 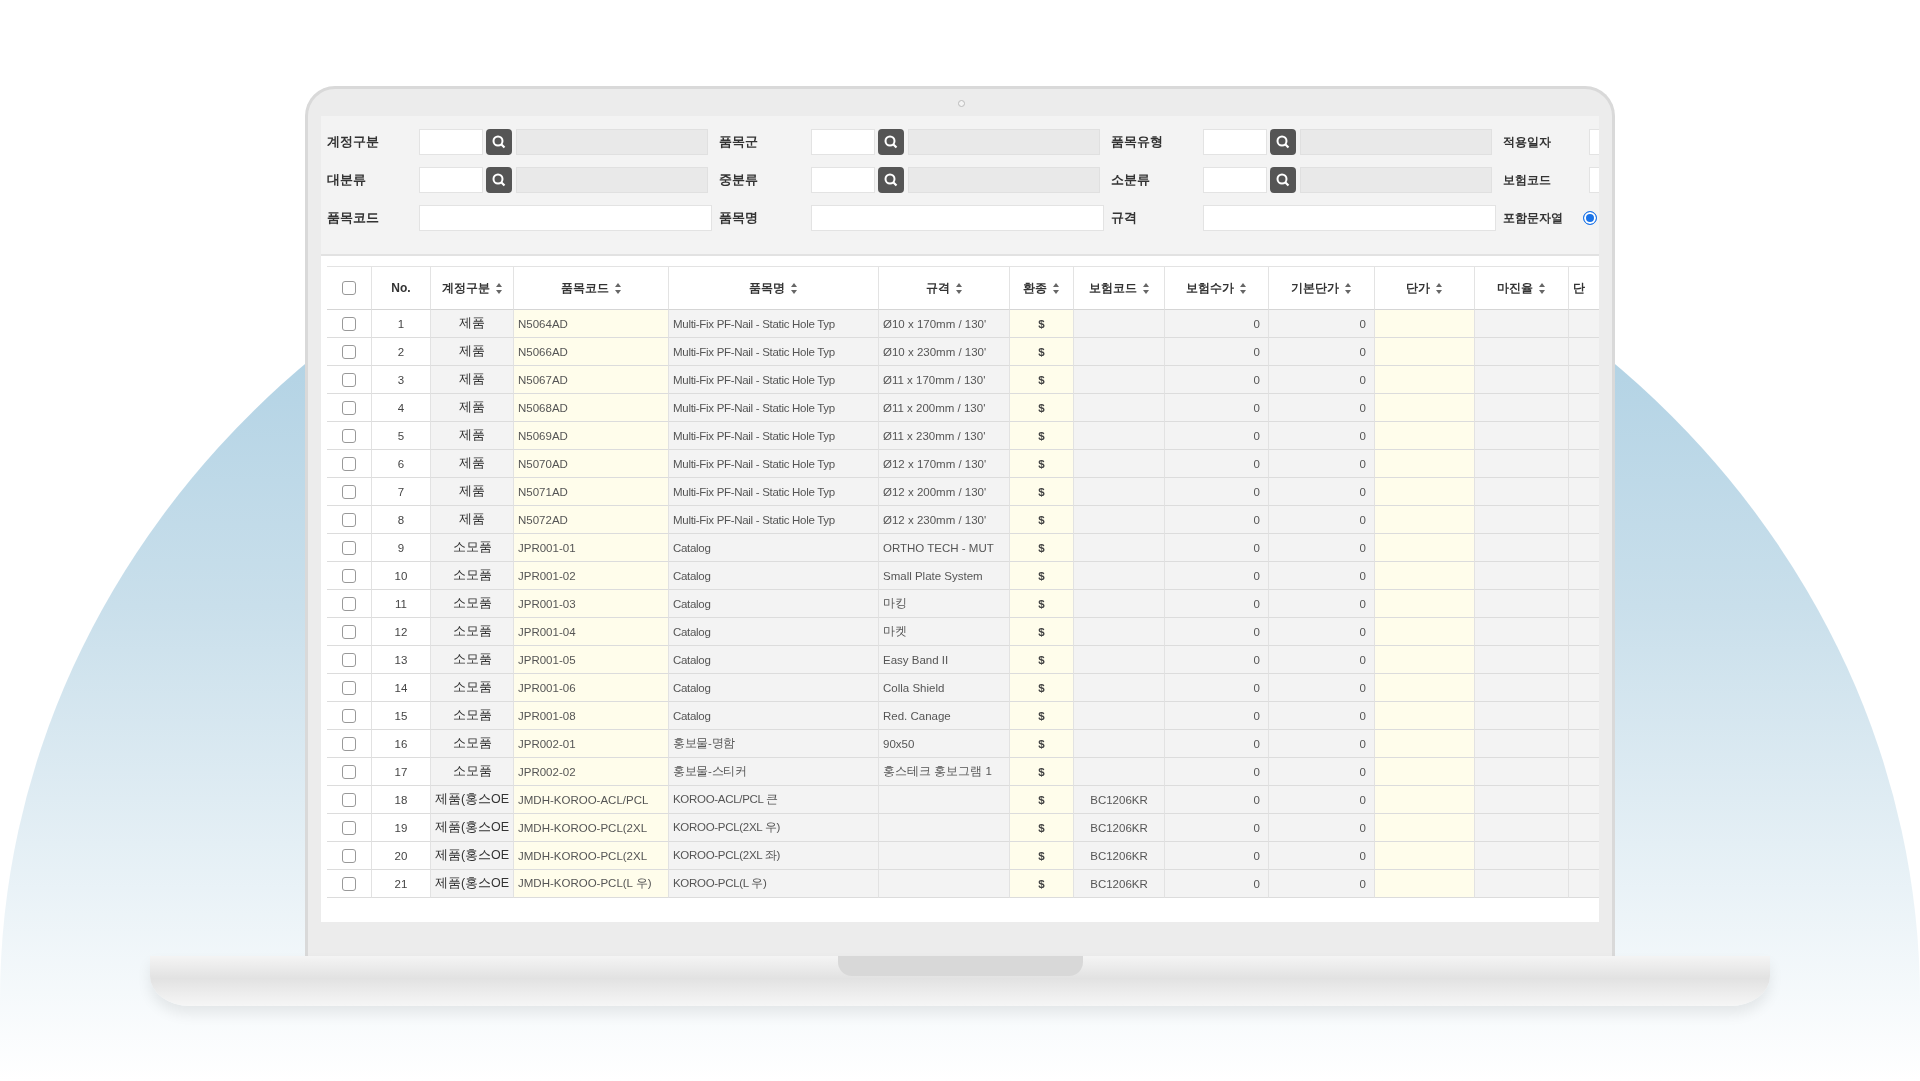 What do you see at coordinates (591, 288) in the screenshot?
I see `column-header: 품목코드` at bounding box center [591, 288].